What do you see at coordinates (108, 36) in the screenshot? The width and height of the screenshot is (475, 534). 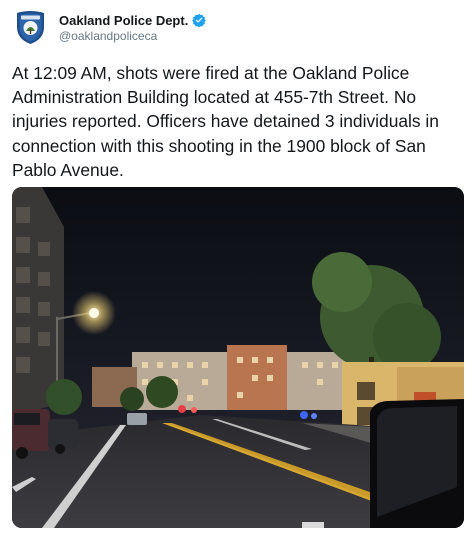 I see `author-handle: @oaklandpoliceca` at bounding box center [108, 36].